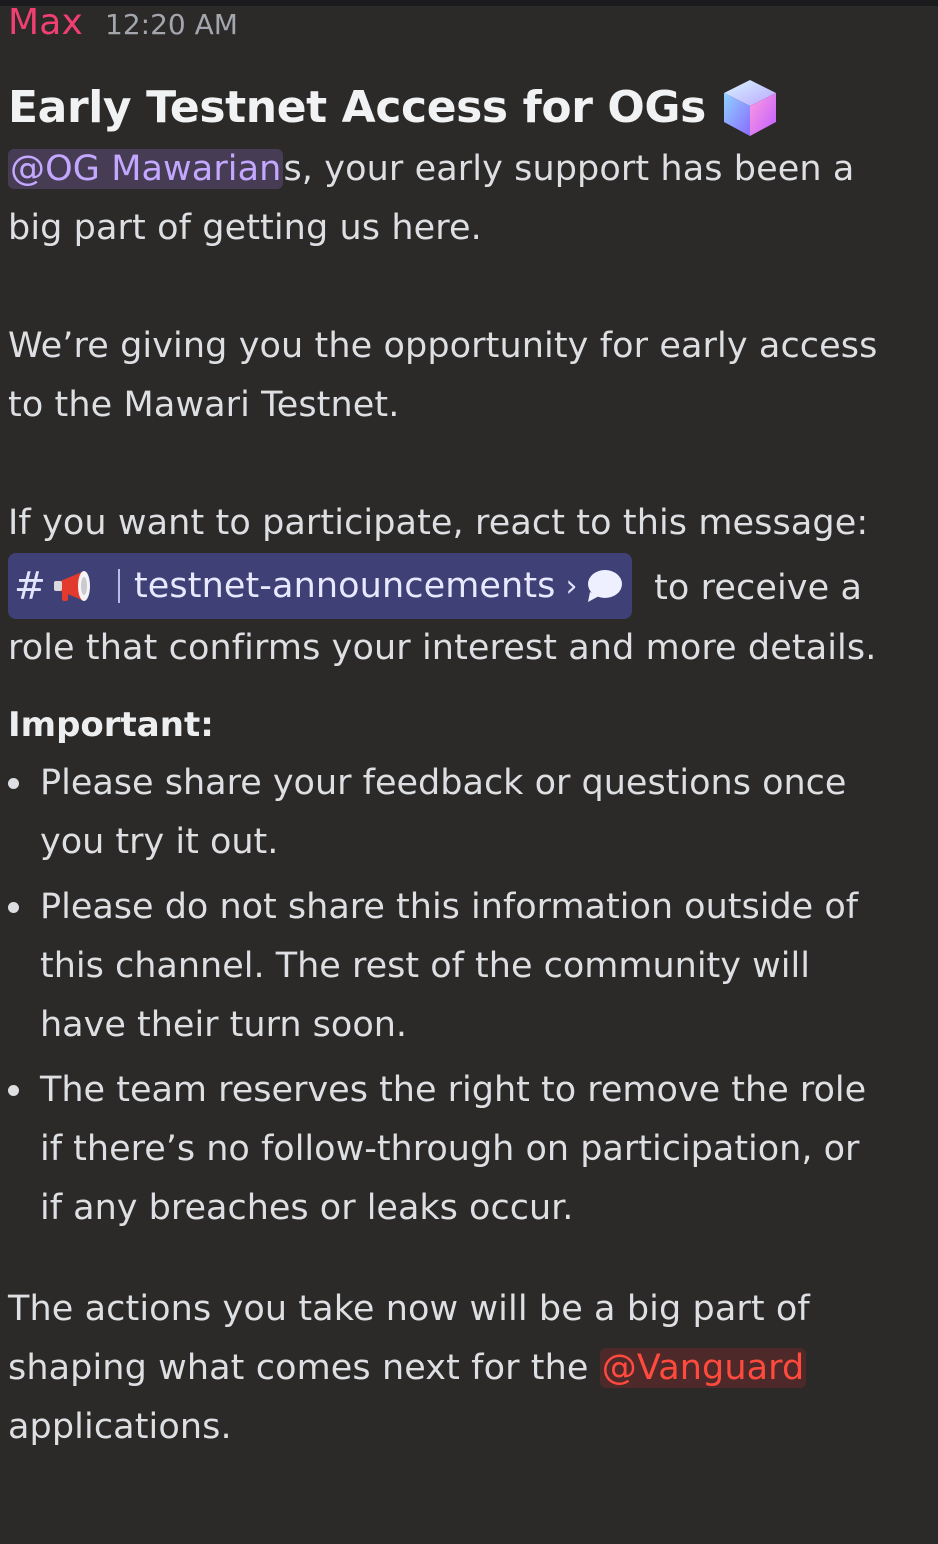 This screenshot has width=938, height=1544. Describe the element at coordinates (159, 842) in the screenshot. I see `bullet-1-line-2: you try it out.` at that location.